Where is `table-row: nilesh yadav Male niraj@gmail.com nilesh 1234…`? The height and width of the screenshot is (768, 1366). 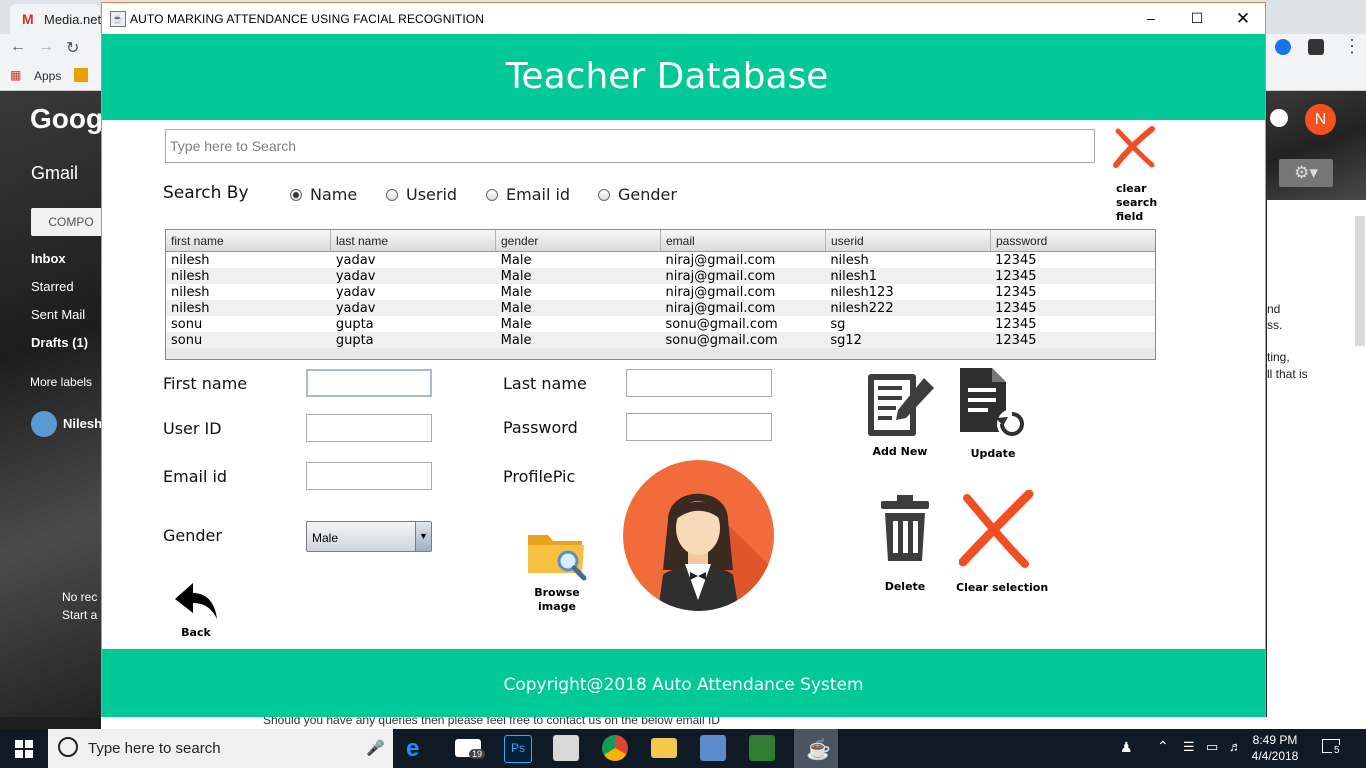 table-row: nilesh yadav Male niraj@gmail.com nilesh 1234… is located at coordinates (660, 260).